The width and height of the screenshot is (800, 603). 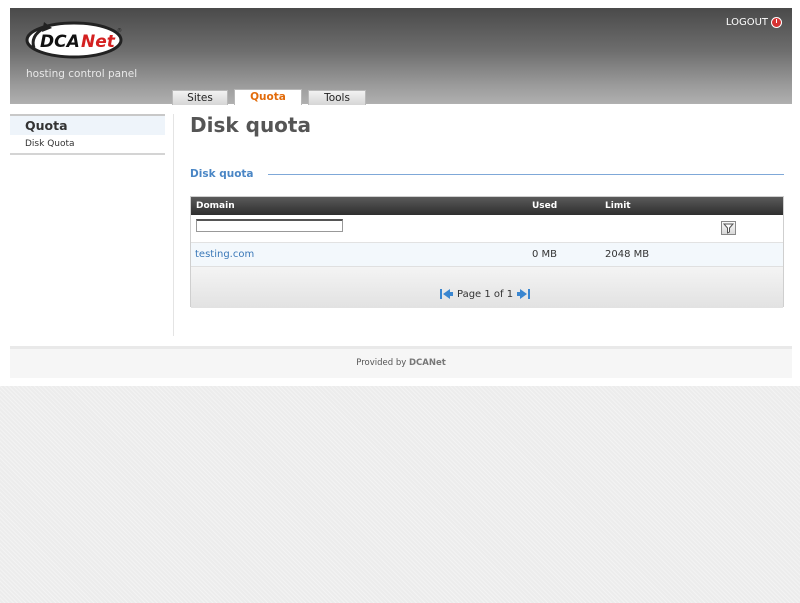 What do you see at coordinates (60, 42) in the screenshot?
I see `svg-text: DCA` at bounding box center [60, 42].